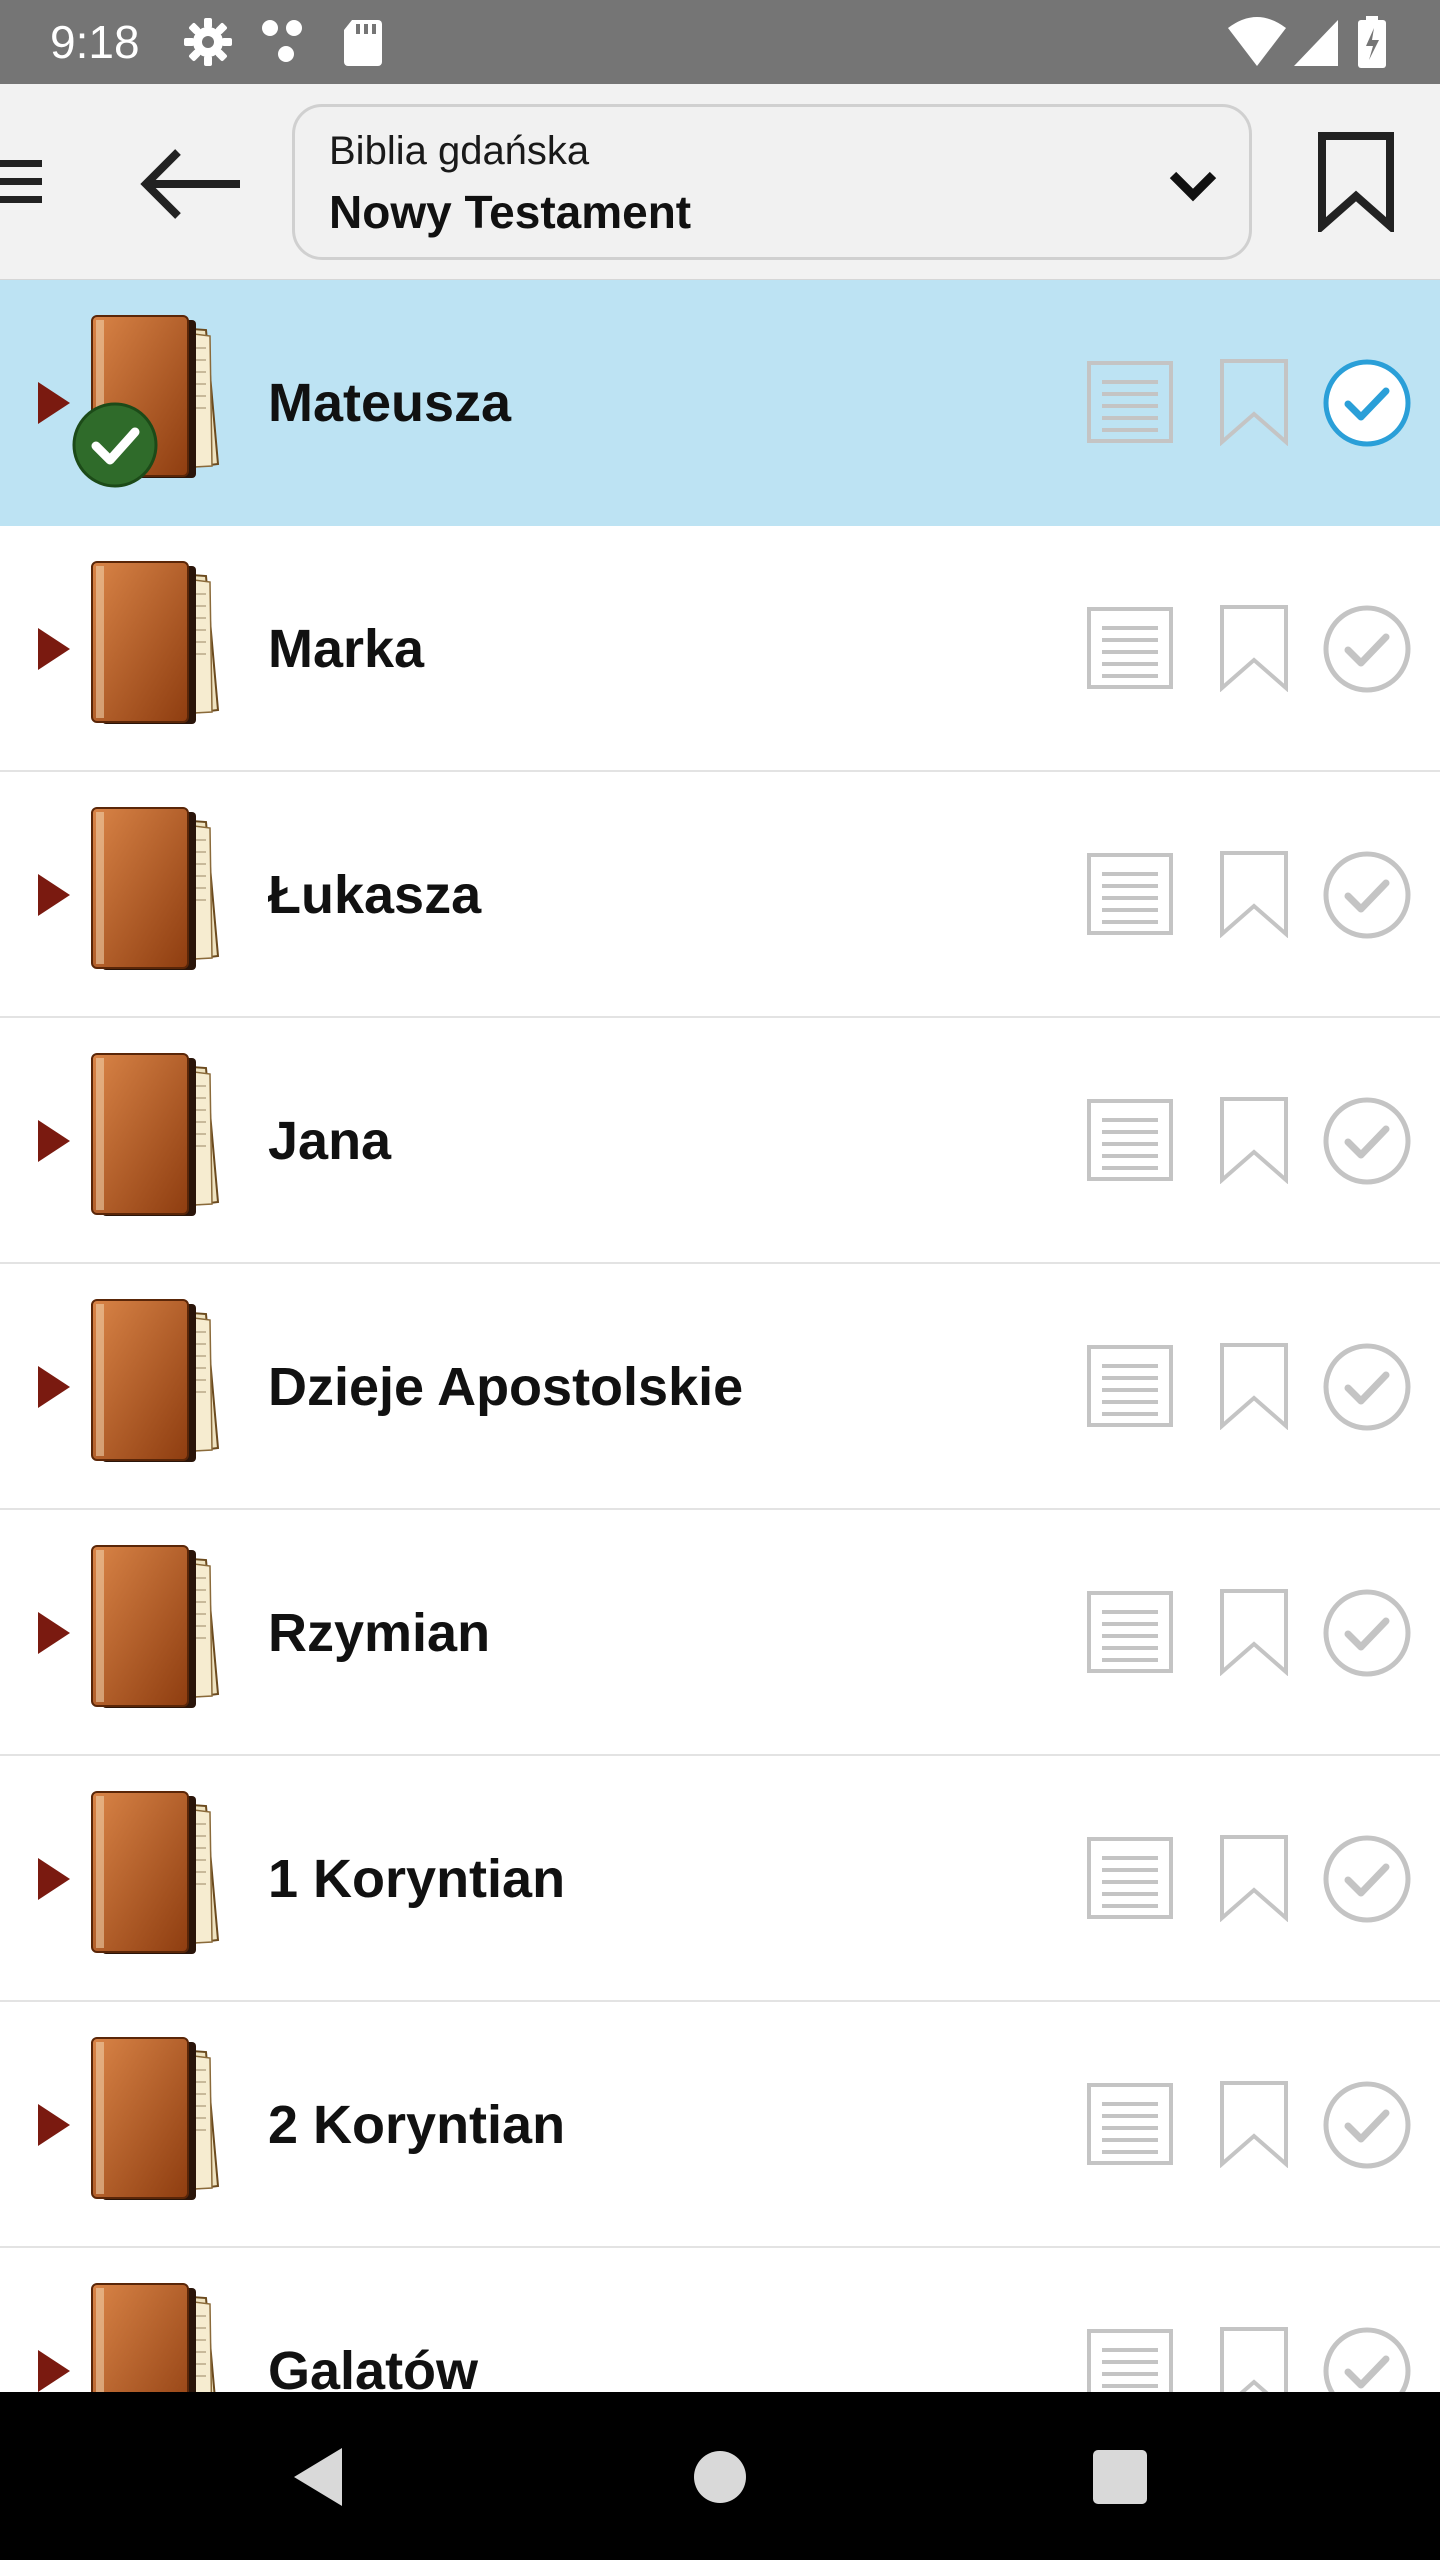 The width and height of the screenshot is (1440, 2560). Describe the element at coordinates (720, 1141) in the screenshot. I see `book-row: Jana` at that location.